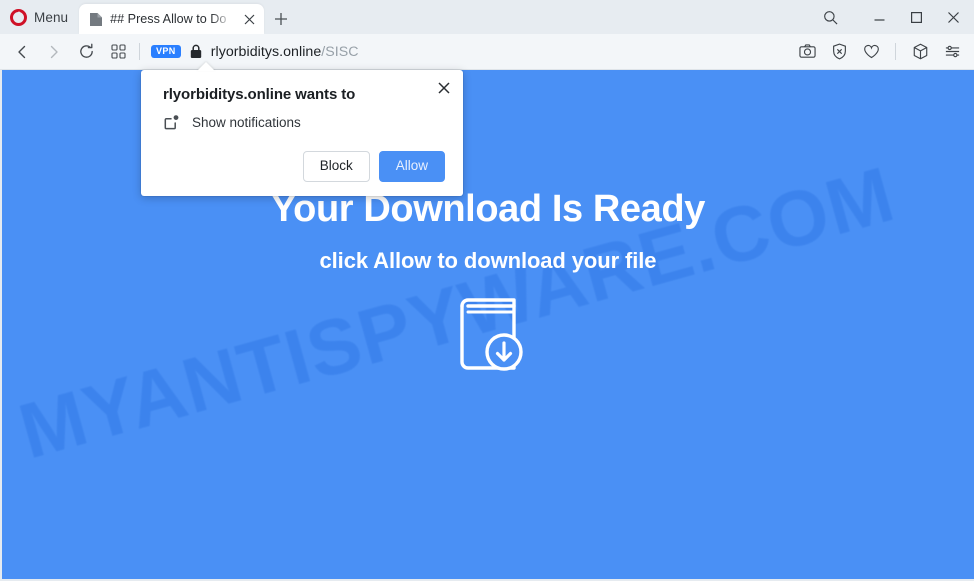 This screenshot has height=581, width=974. Describe the element at coordinates (920, 52) in the screenshot. I see `cube-icon` at that location.